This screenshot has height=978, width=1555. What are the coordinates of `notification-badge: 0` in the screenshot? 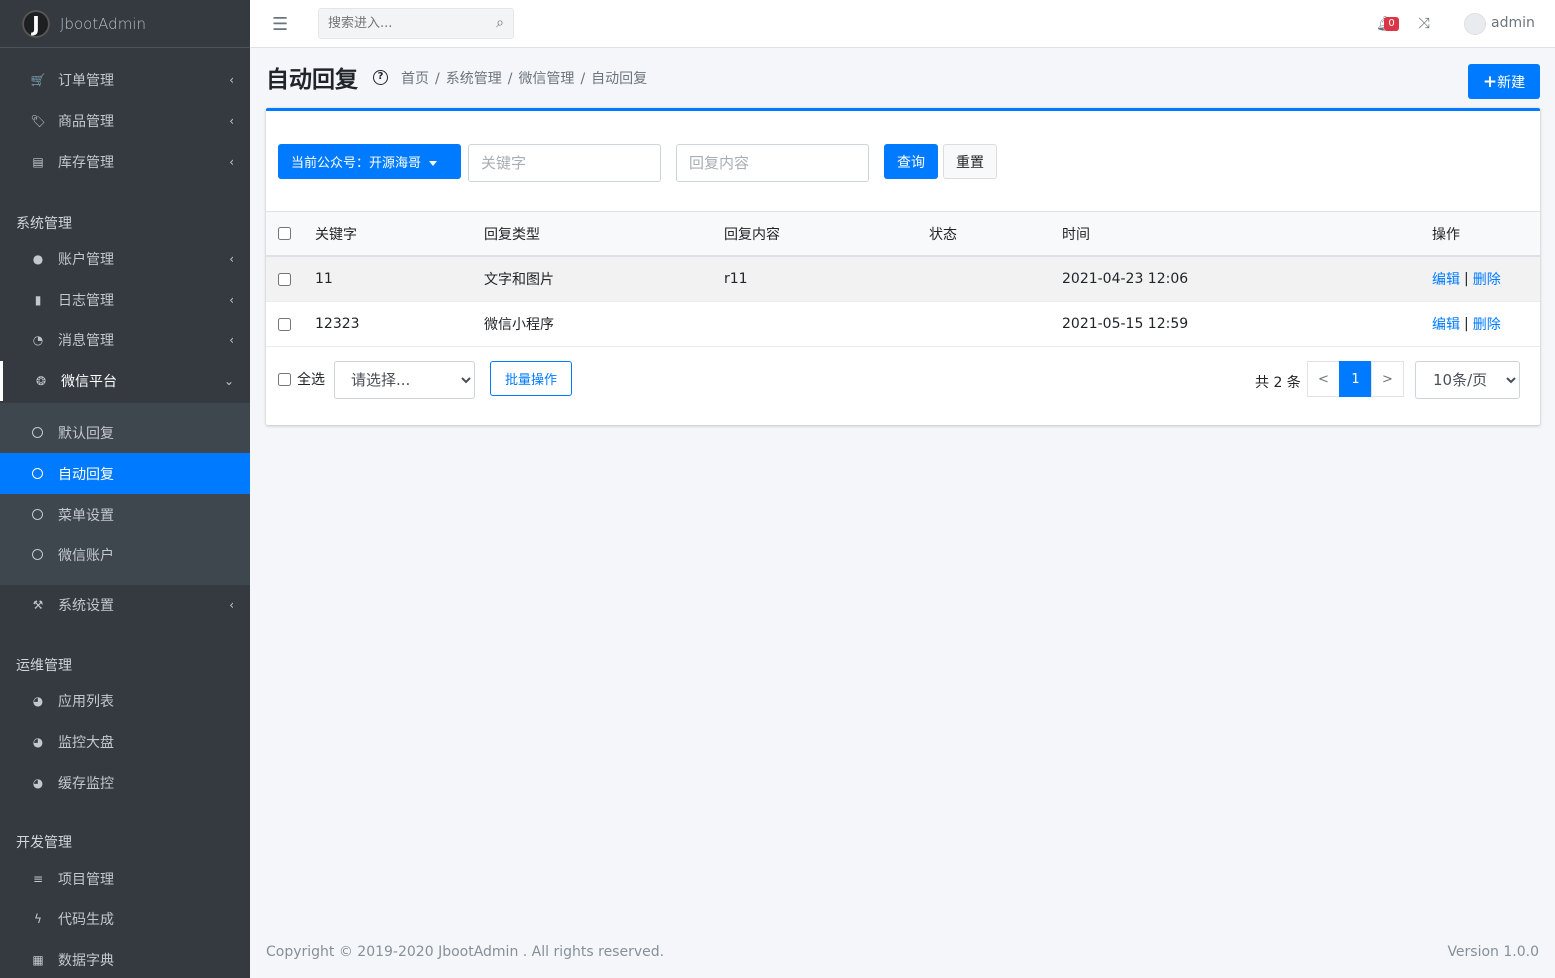 It's located at (1391, 24).